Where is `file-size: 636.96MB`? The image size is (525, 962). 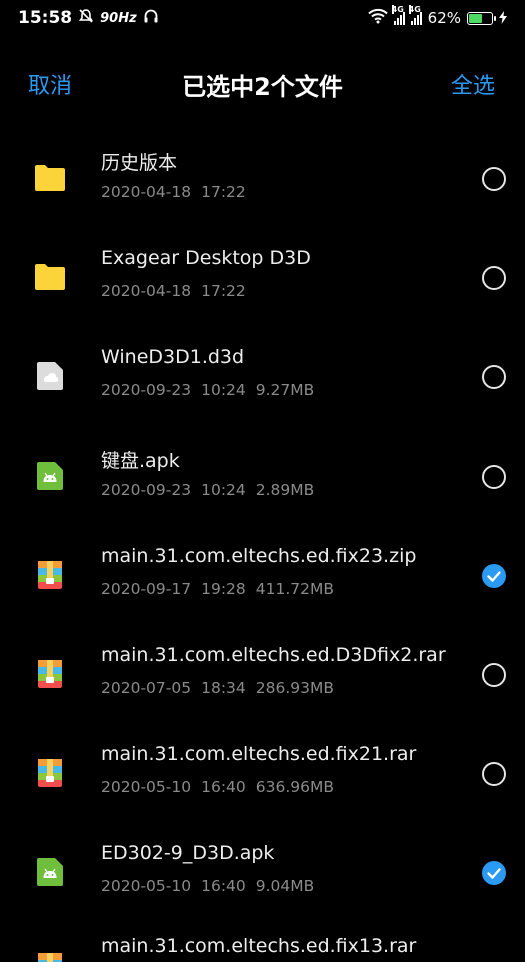
file-size: 636.96MB is located at coordinates (295, 787).